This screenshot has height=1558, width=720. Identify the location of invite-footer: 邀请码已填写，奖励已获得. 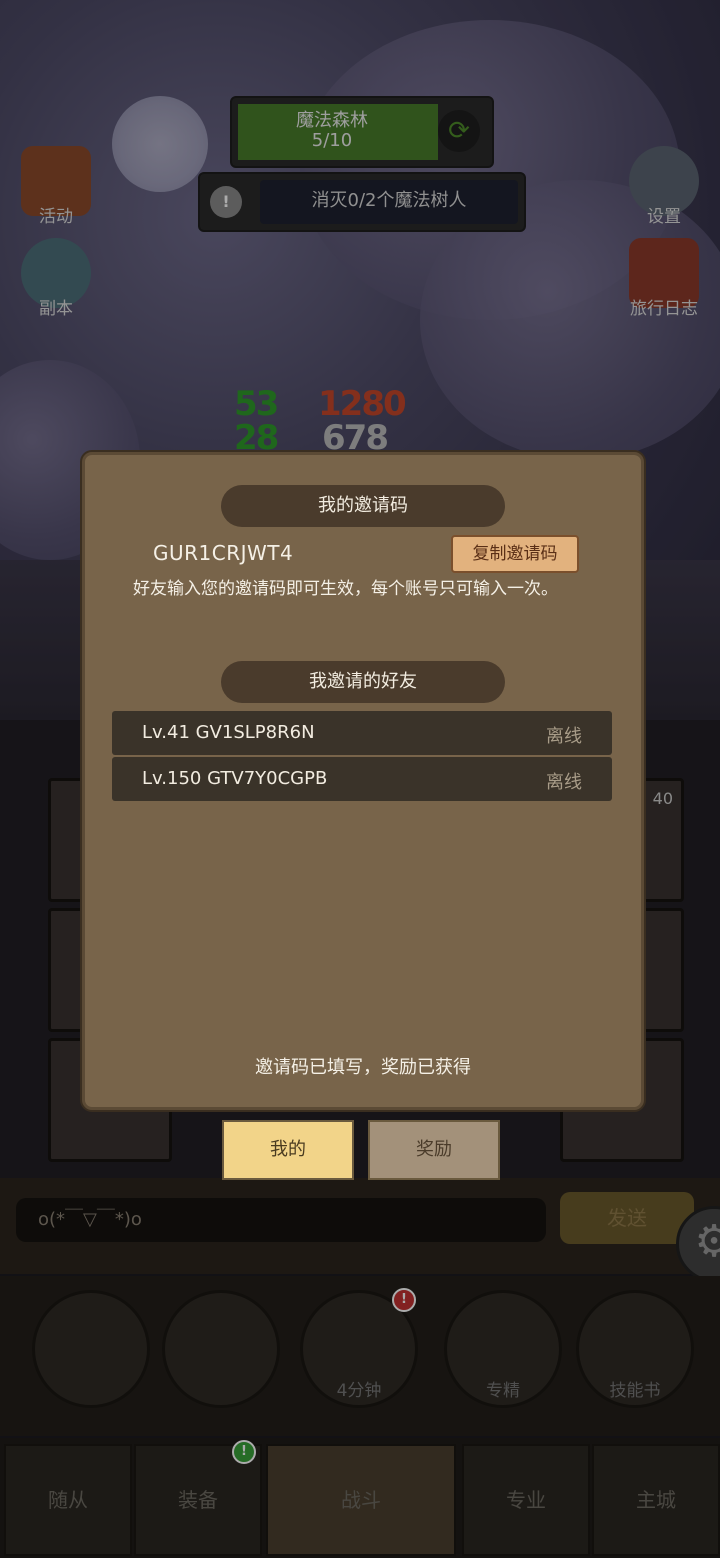
(363, 1067).